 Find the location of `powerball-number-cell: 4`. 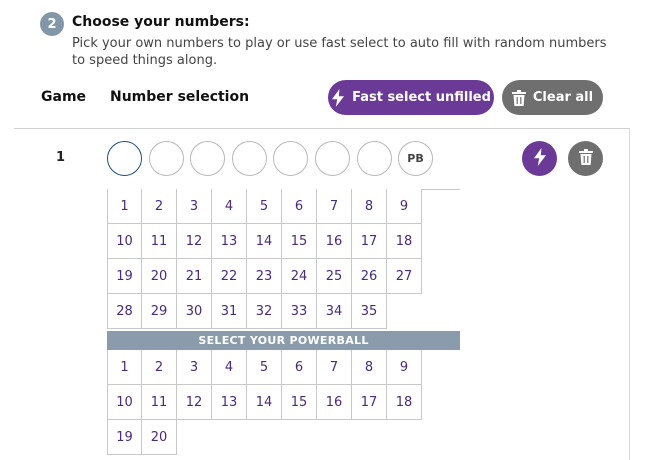

powerball-number-cell: 4 is located at coordinates (229, 367).